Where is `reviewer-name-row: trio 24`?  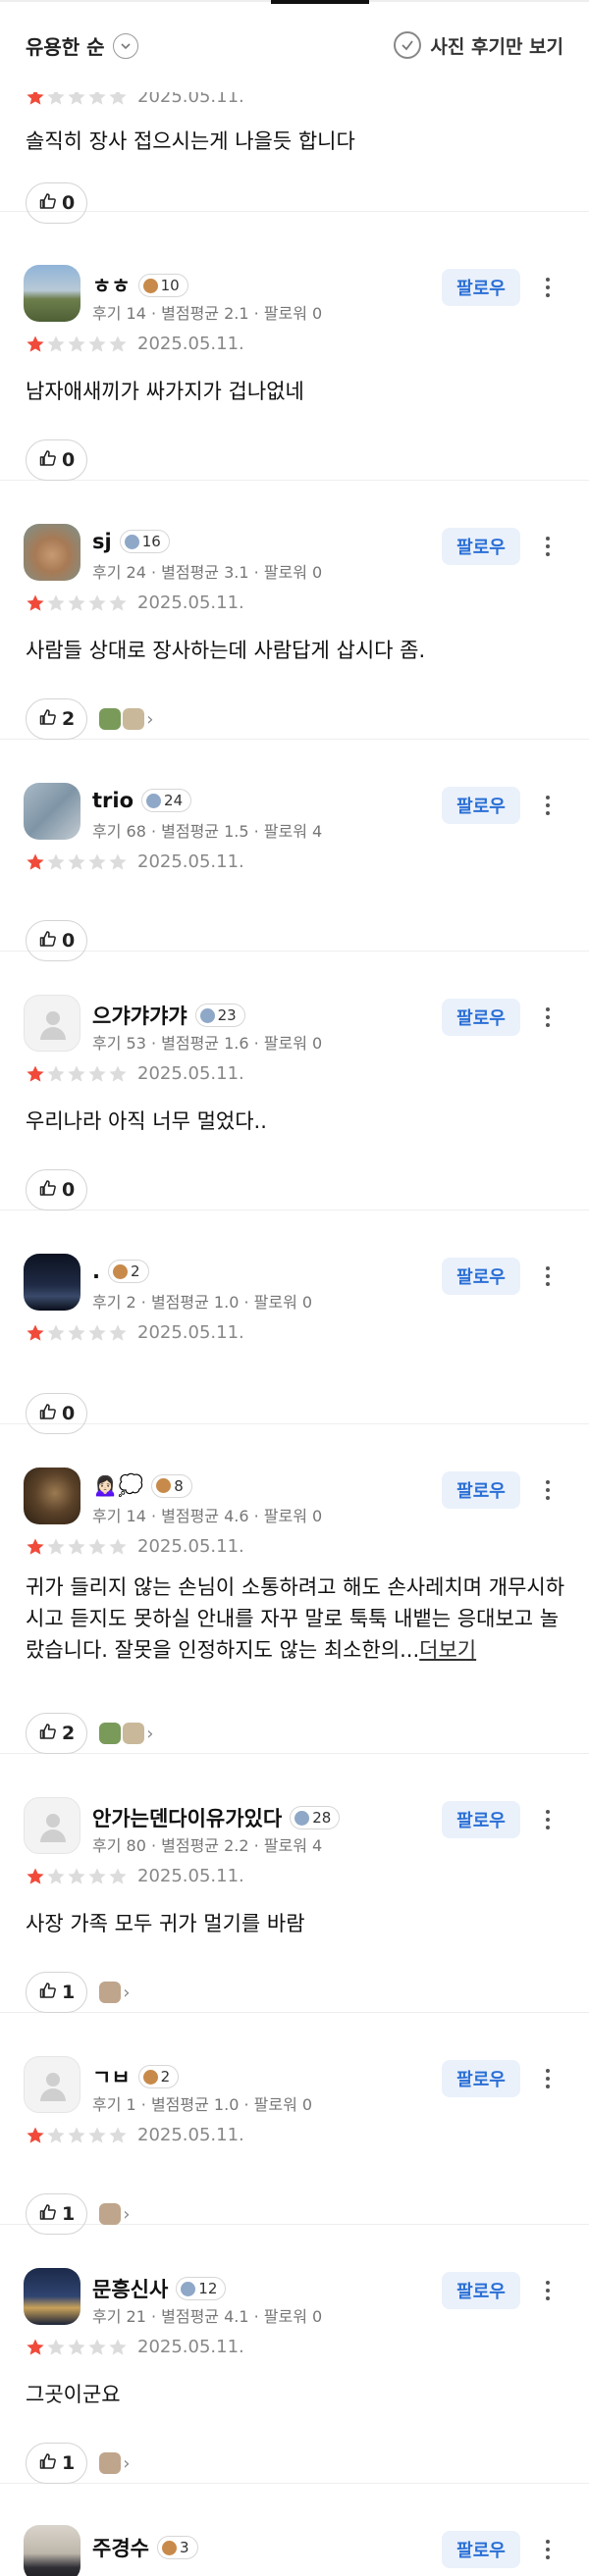 reviewer-name-row: trio 24 is located at coordinates (142, 800).